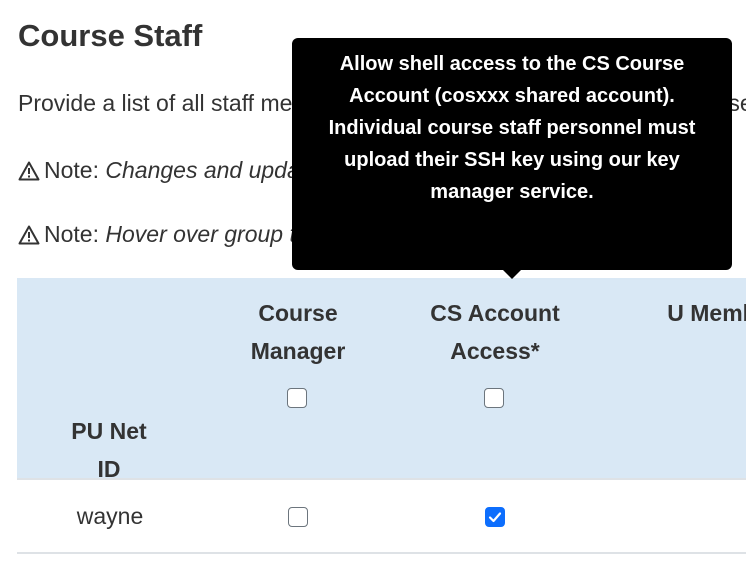 This screenshot has width=746, height=570. I want to click on netid-cell: wayne, so click(110, 515).